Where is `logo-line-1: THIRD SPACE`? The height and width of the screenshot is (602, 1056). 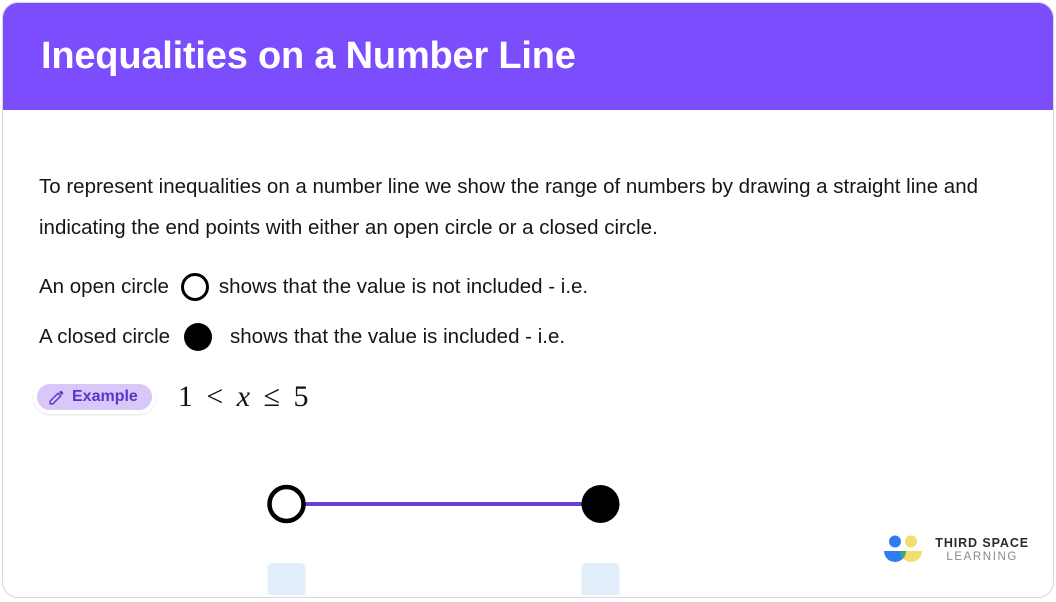 logo-line-1: THIRD SPACE is located at coordinates (982, 543).